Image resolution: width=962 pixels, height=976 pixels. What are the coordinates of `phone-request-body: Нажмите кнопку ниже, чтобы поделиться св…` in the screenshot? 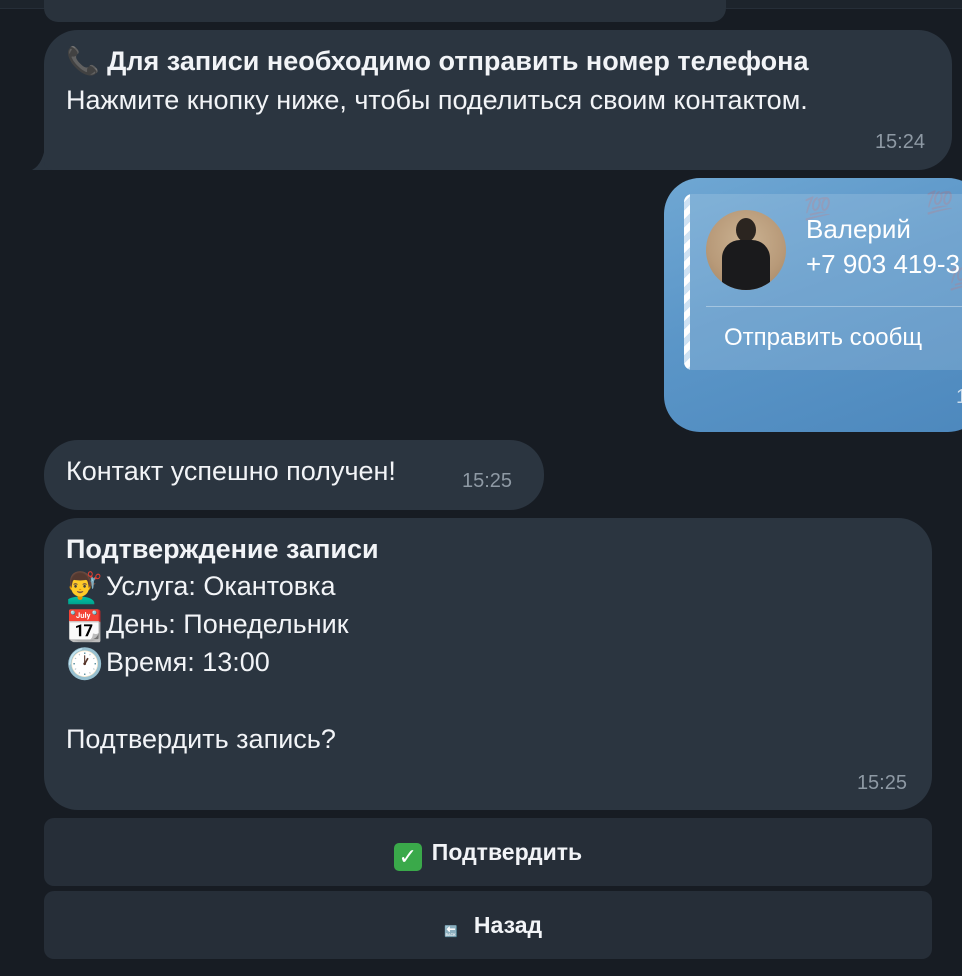 It's located at (437, 100).